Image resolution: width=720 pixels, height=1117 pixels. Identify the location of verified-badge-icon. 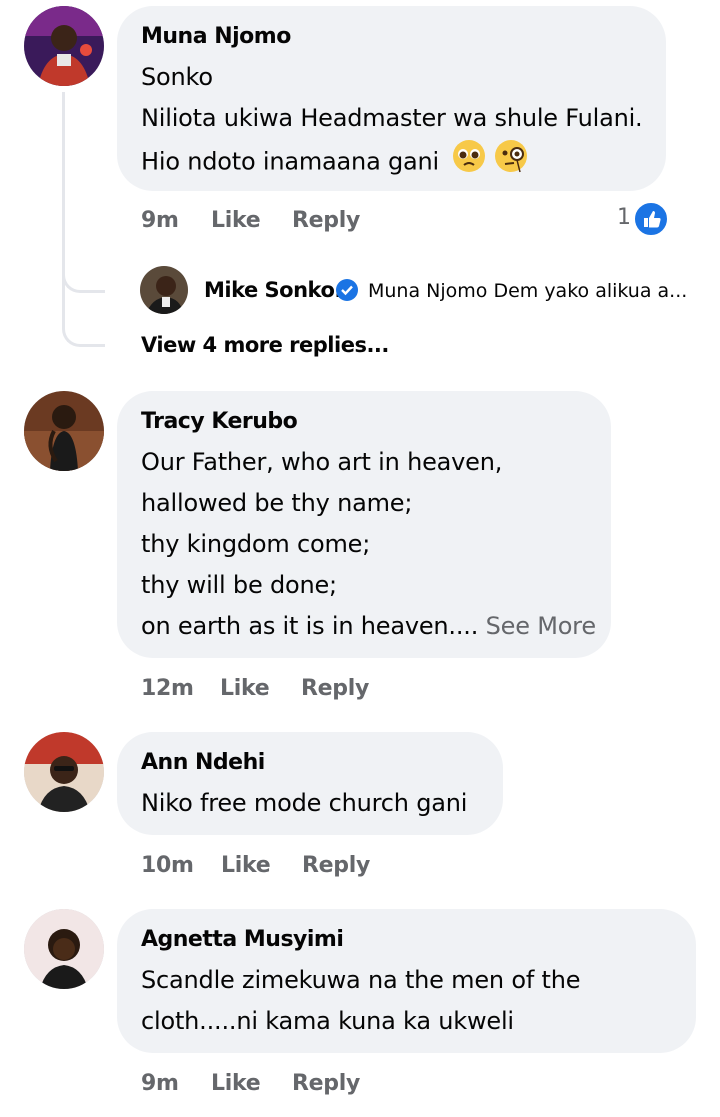
(347, 290).